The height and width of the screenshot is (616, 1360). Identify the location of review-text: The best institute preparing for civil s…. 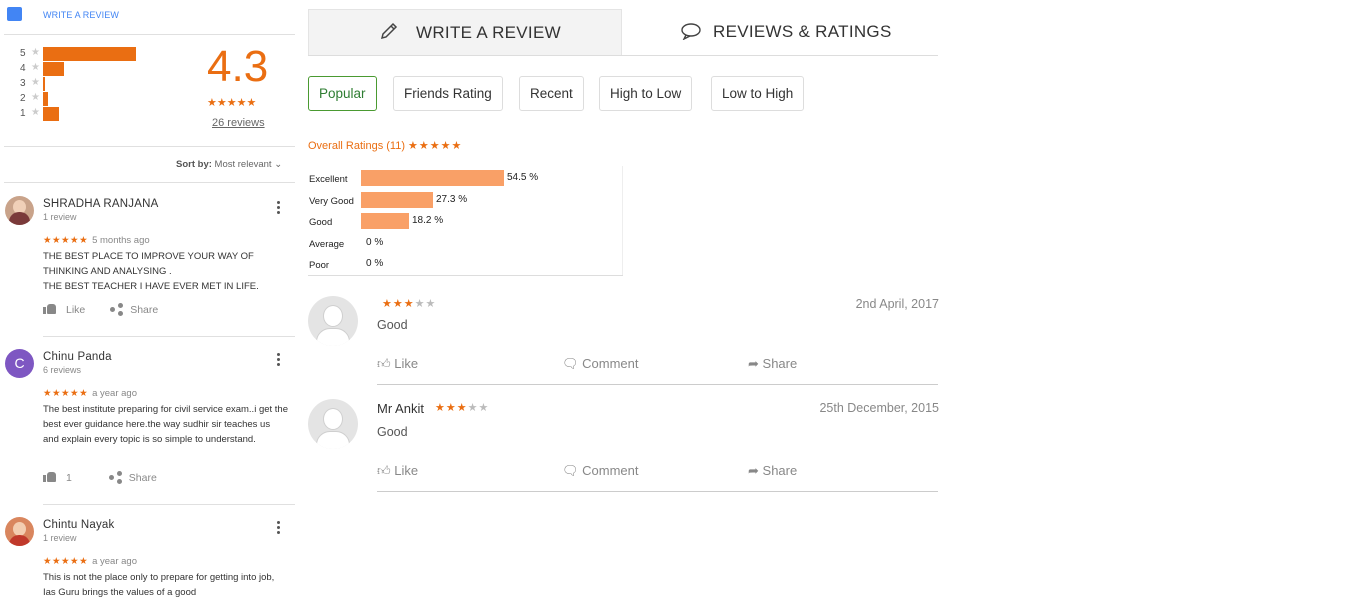
(166, 424).